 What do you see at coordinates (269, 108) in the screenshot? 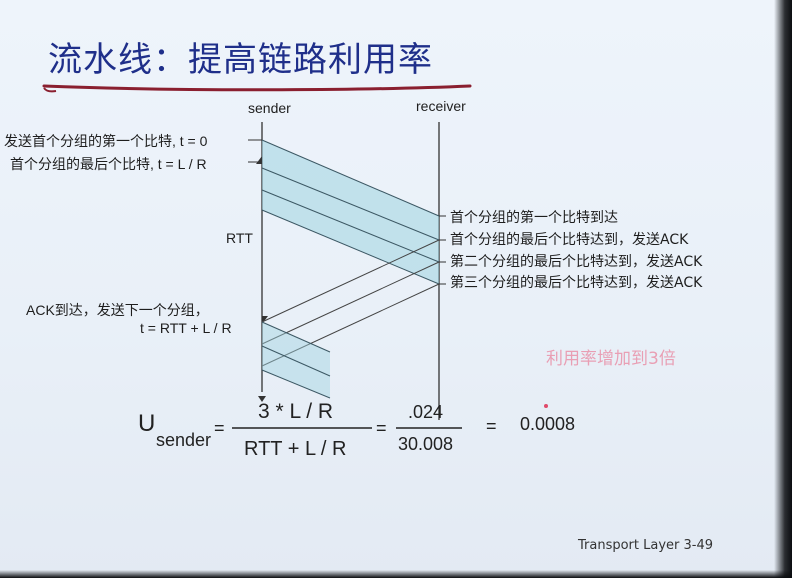
I see `sender-label: sender` at bounding box center [269, 108].